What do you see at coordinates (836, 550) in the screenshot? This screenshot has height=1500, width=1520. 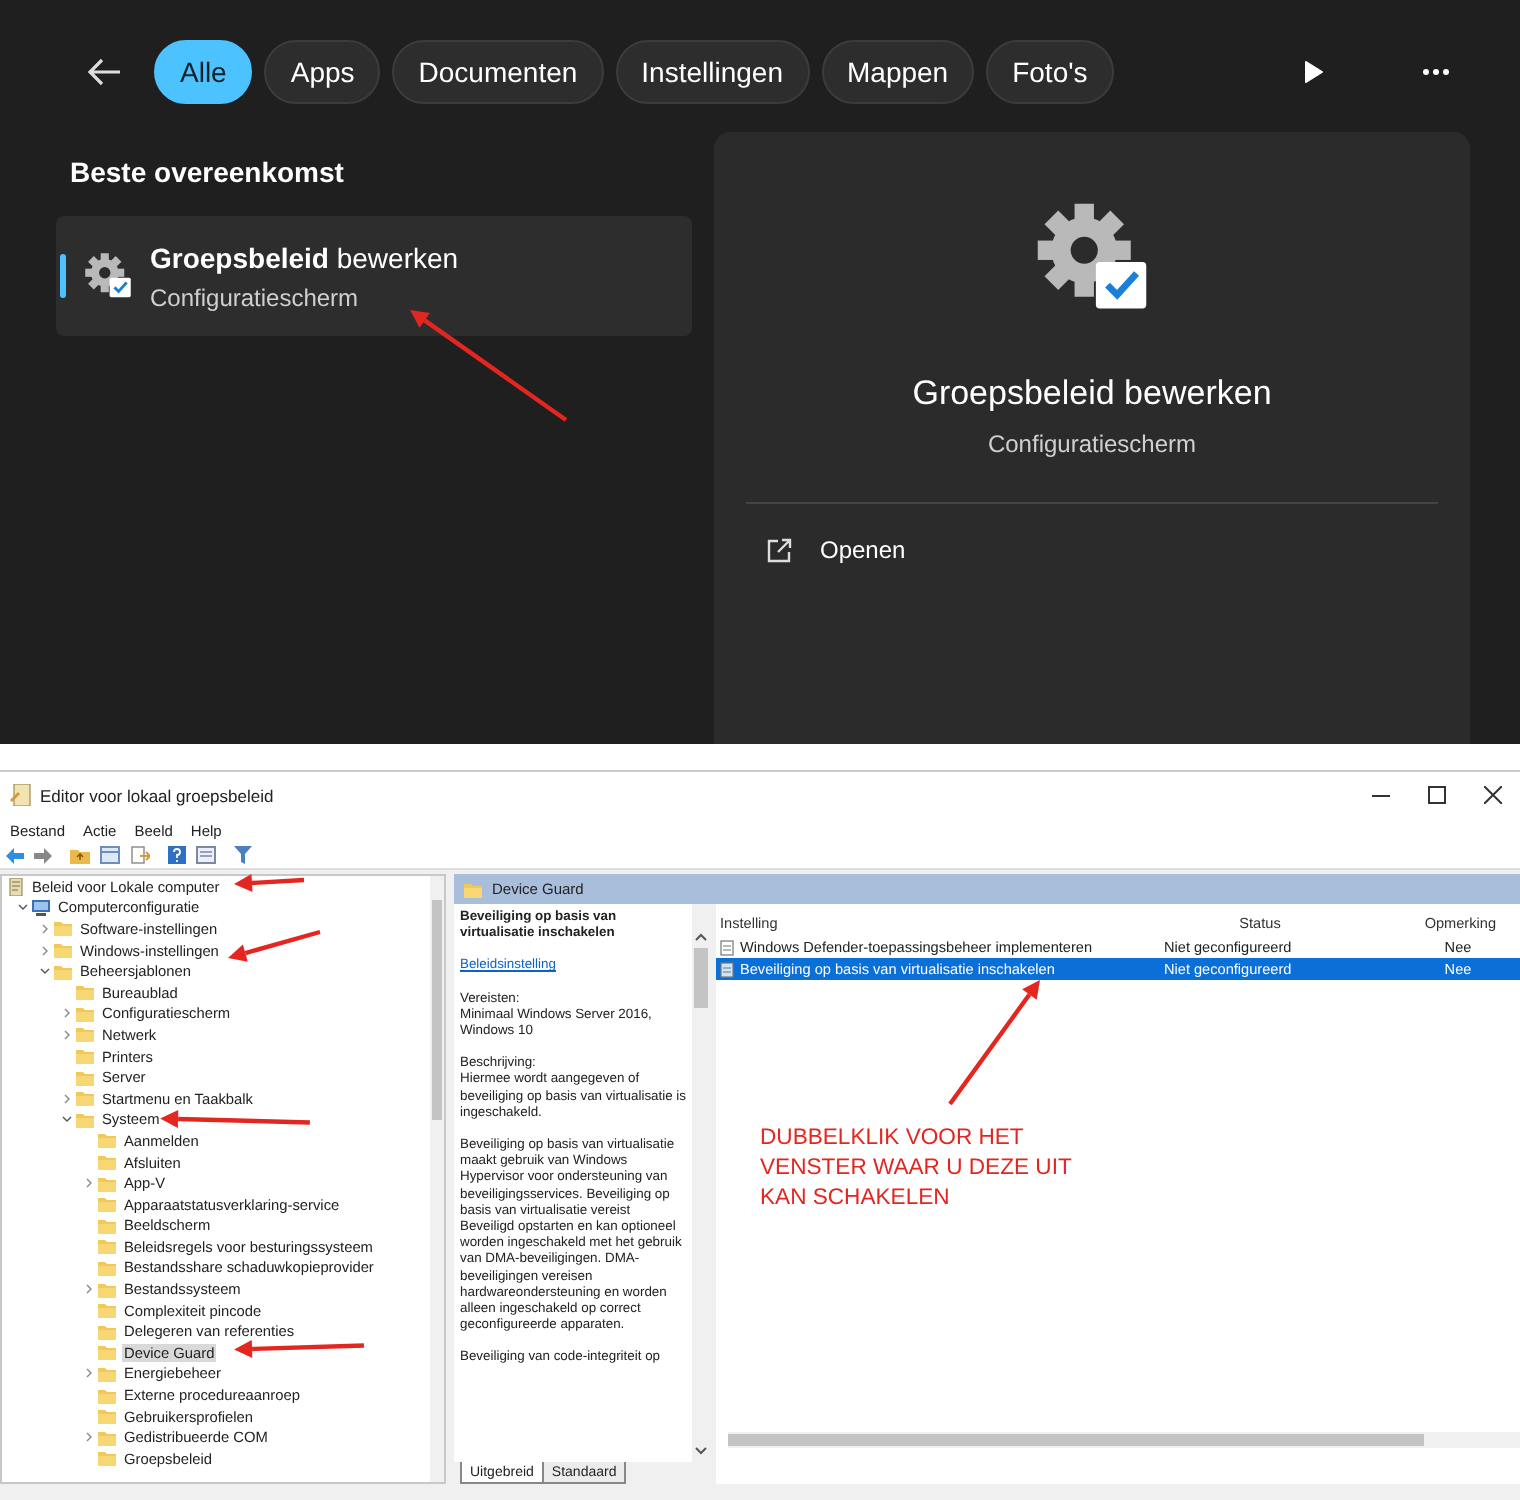 I see `open-action: Openen` at bounding box center [836, 550].